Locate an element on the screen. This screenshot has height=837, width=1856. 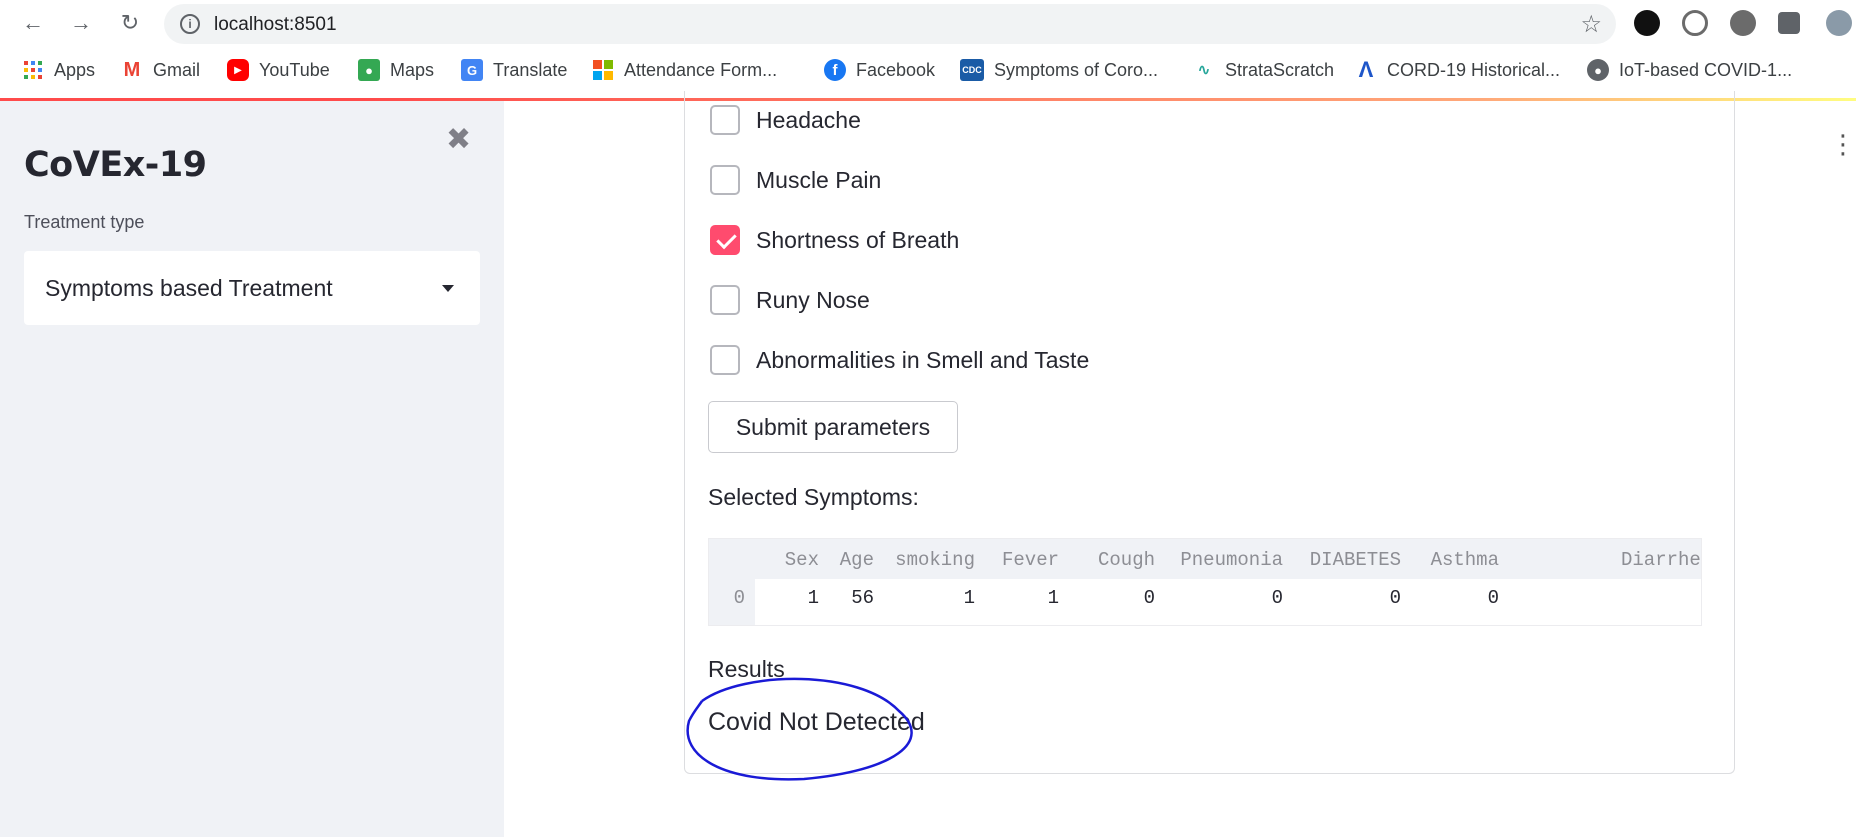
bookmark-label: Gmail is located at coordinates (177, 69).